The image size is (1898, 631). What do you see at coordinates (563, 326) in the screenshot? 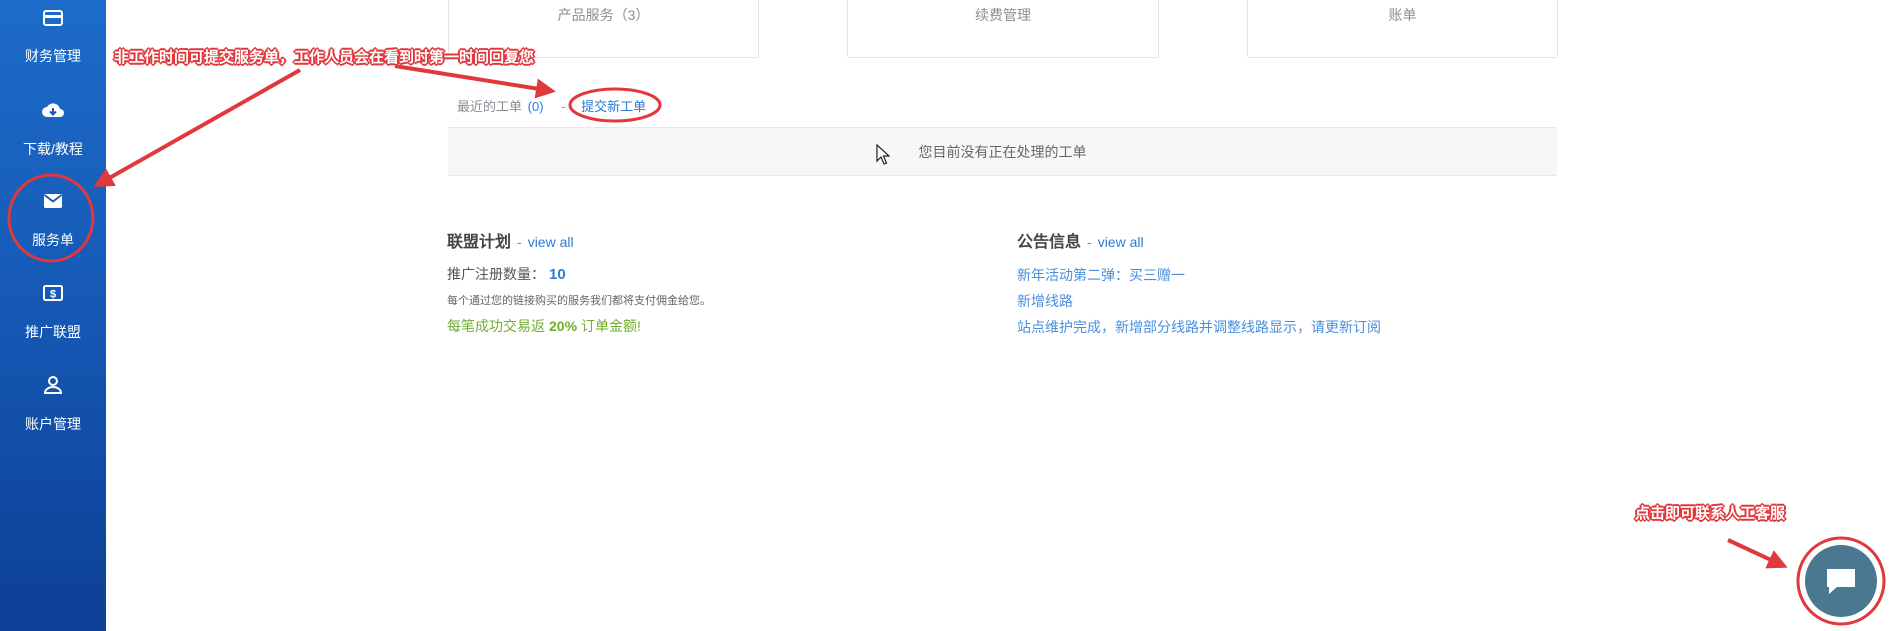
I see `commission-percent: 20%` at bounding box center [563, 326].